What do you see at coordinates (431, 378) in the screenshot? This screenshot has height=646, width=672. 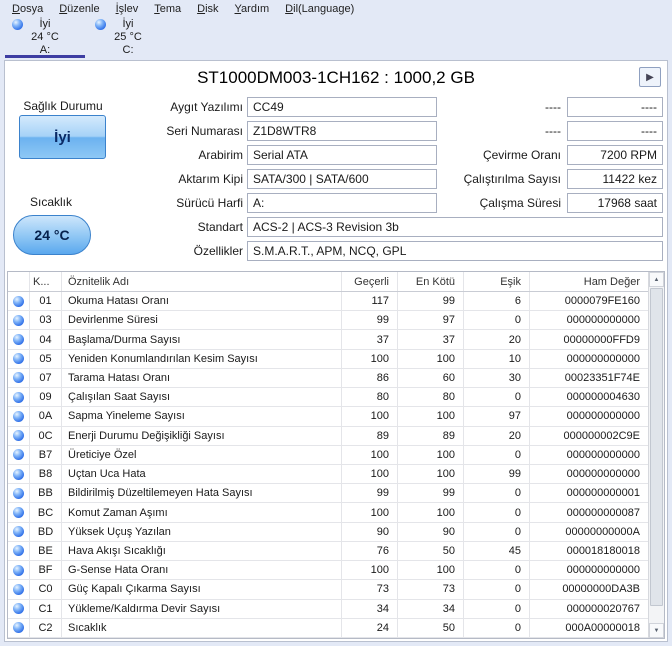 I see `attr-worst: 60` at bounding box center [431, 378].